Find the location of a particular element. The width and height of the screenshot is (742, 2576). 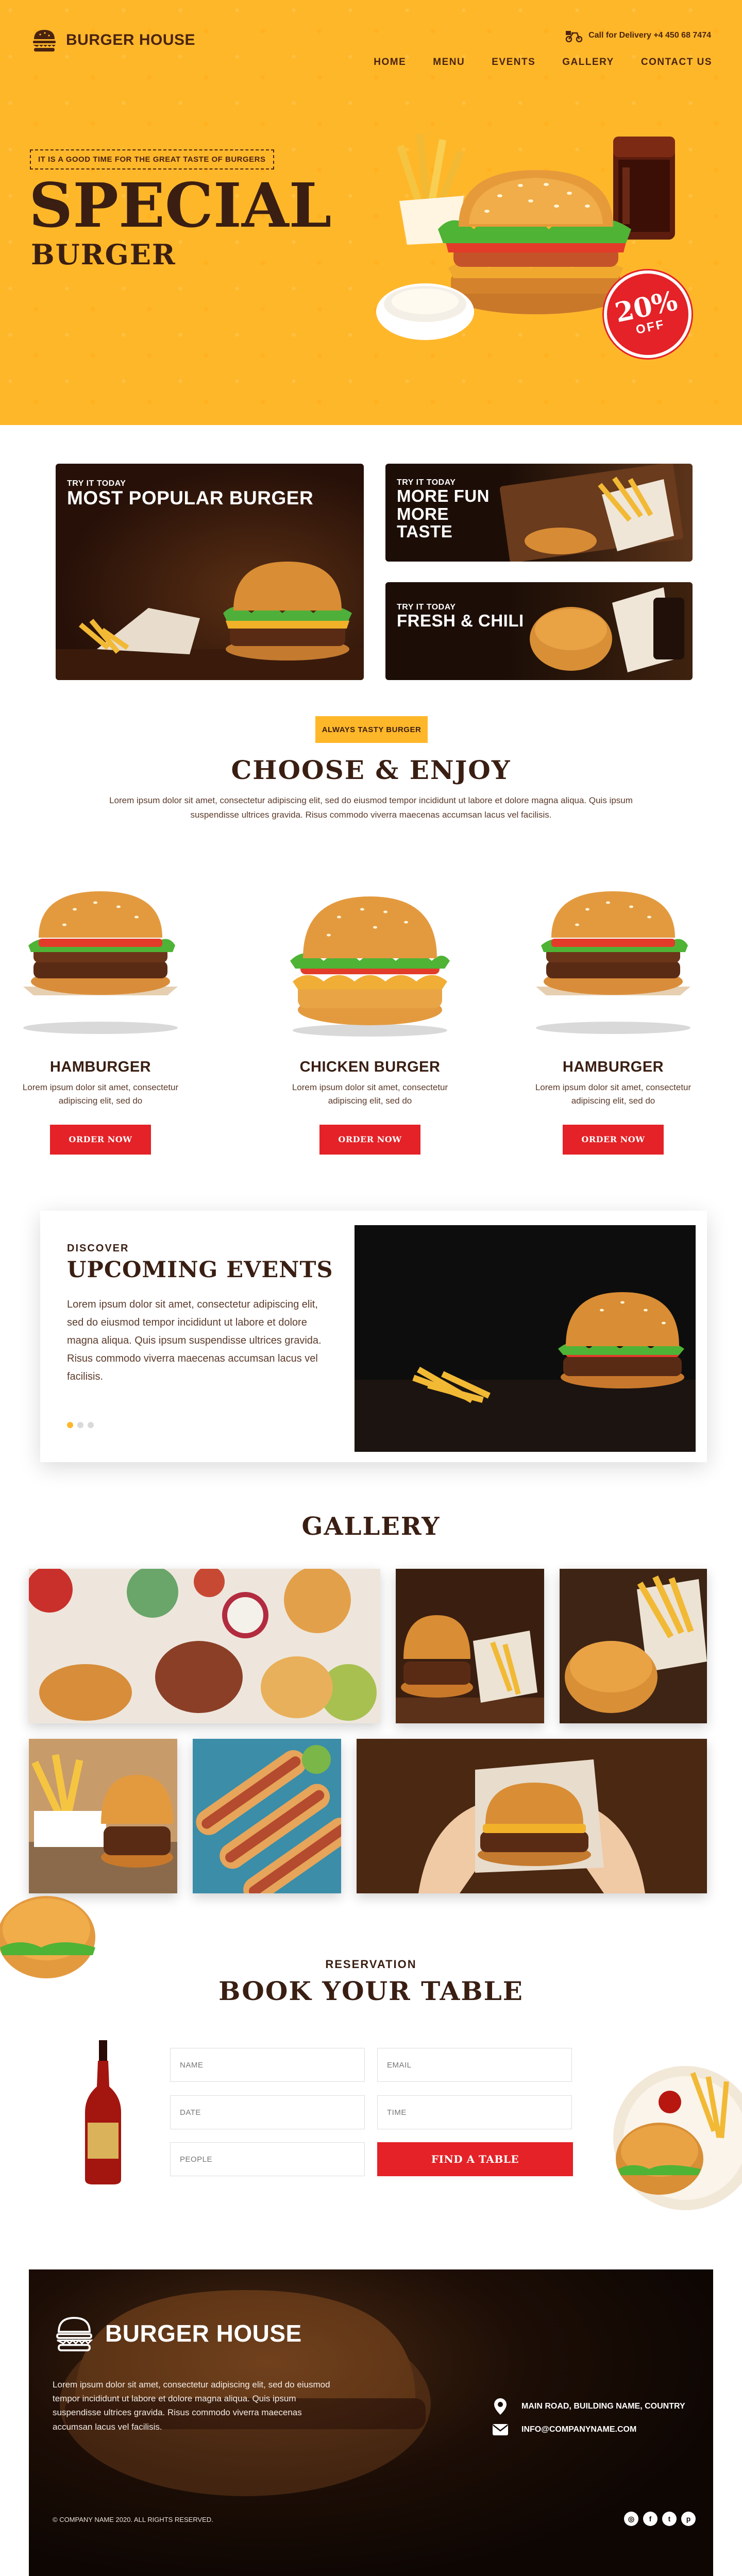

find-table-button: FIND A TABLE is located at coordinates (475, 2159).